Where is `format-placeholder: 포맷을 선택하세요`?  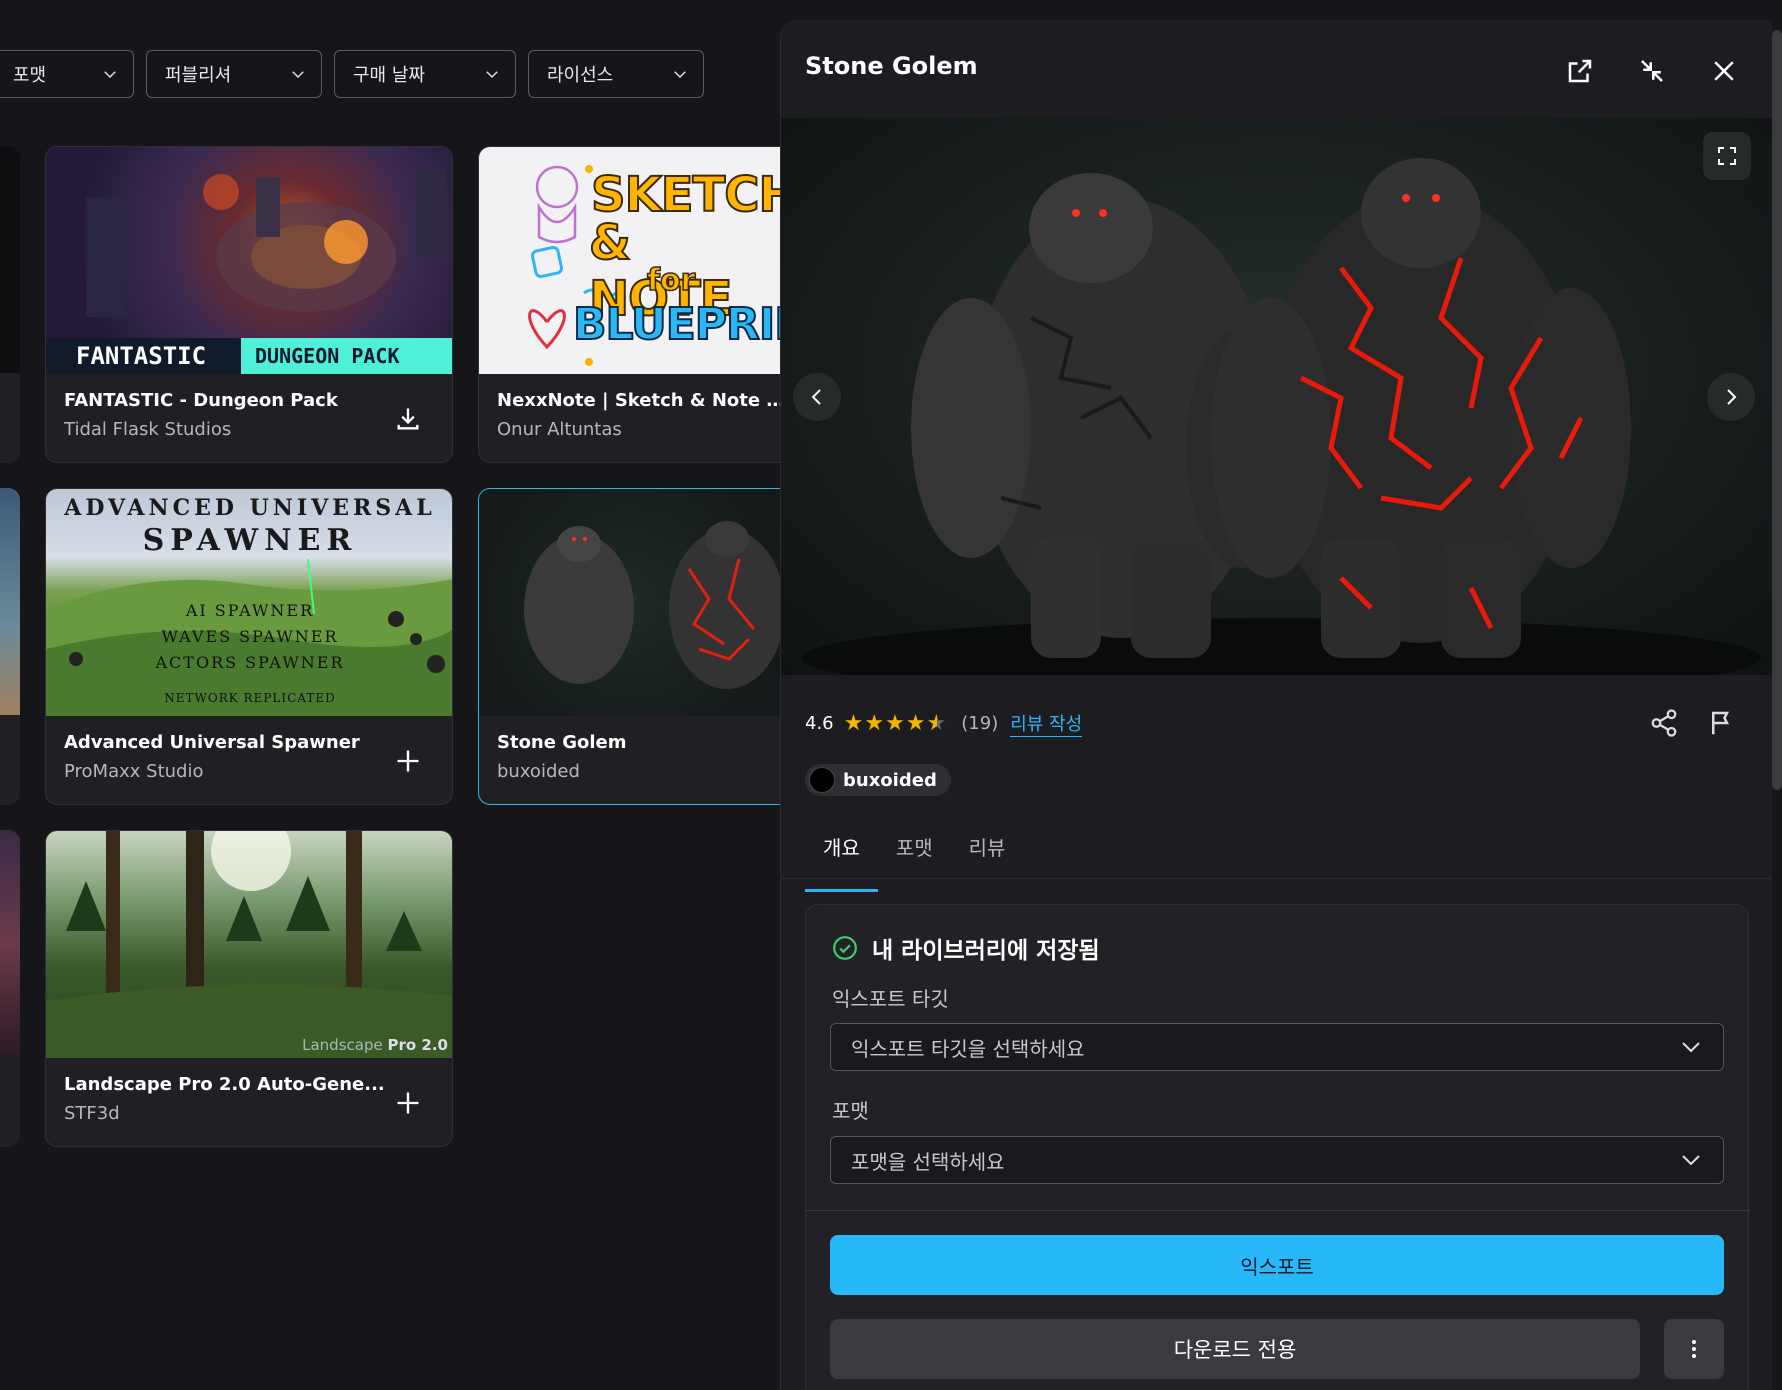
format-placeholder: 포맷을 선택하세요 is located at coordinates (928, 1161).